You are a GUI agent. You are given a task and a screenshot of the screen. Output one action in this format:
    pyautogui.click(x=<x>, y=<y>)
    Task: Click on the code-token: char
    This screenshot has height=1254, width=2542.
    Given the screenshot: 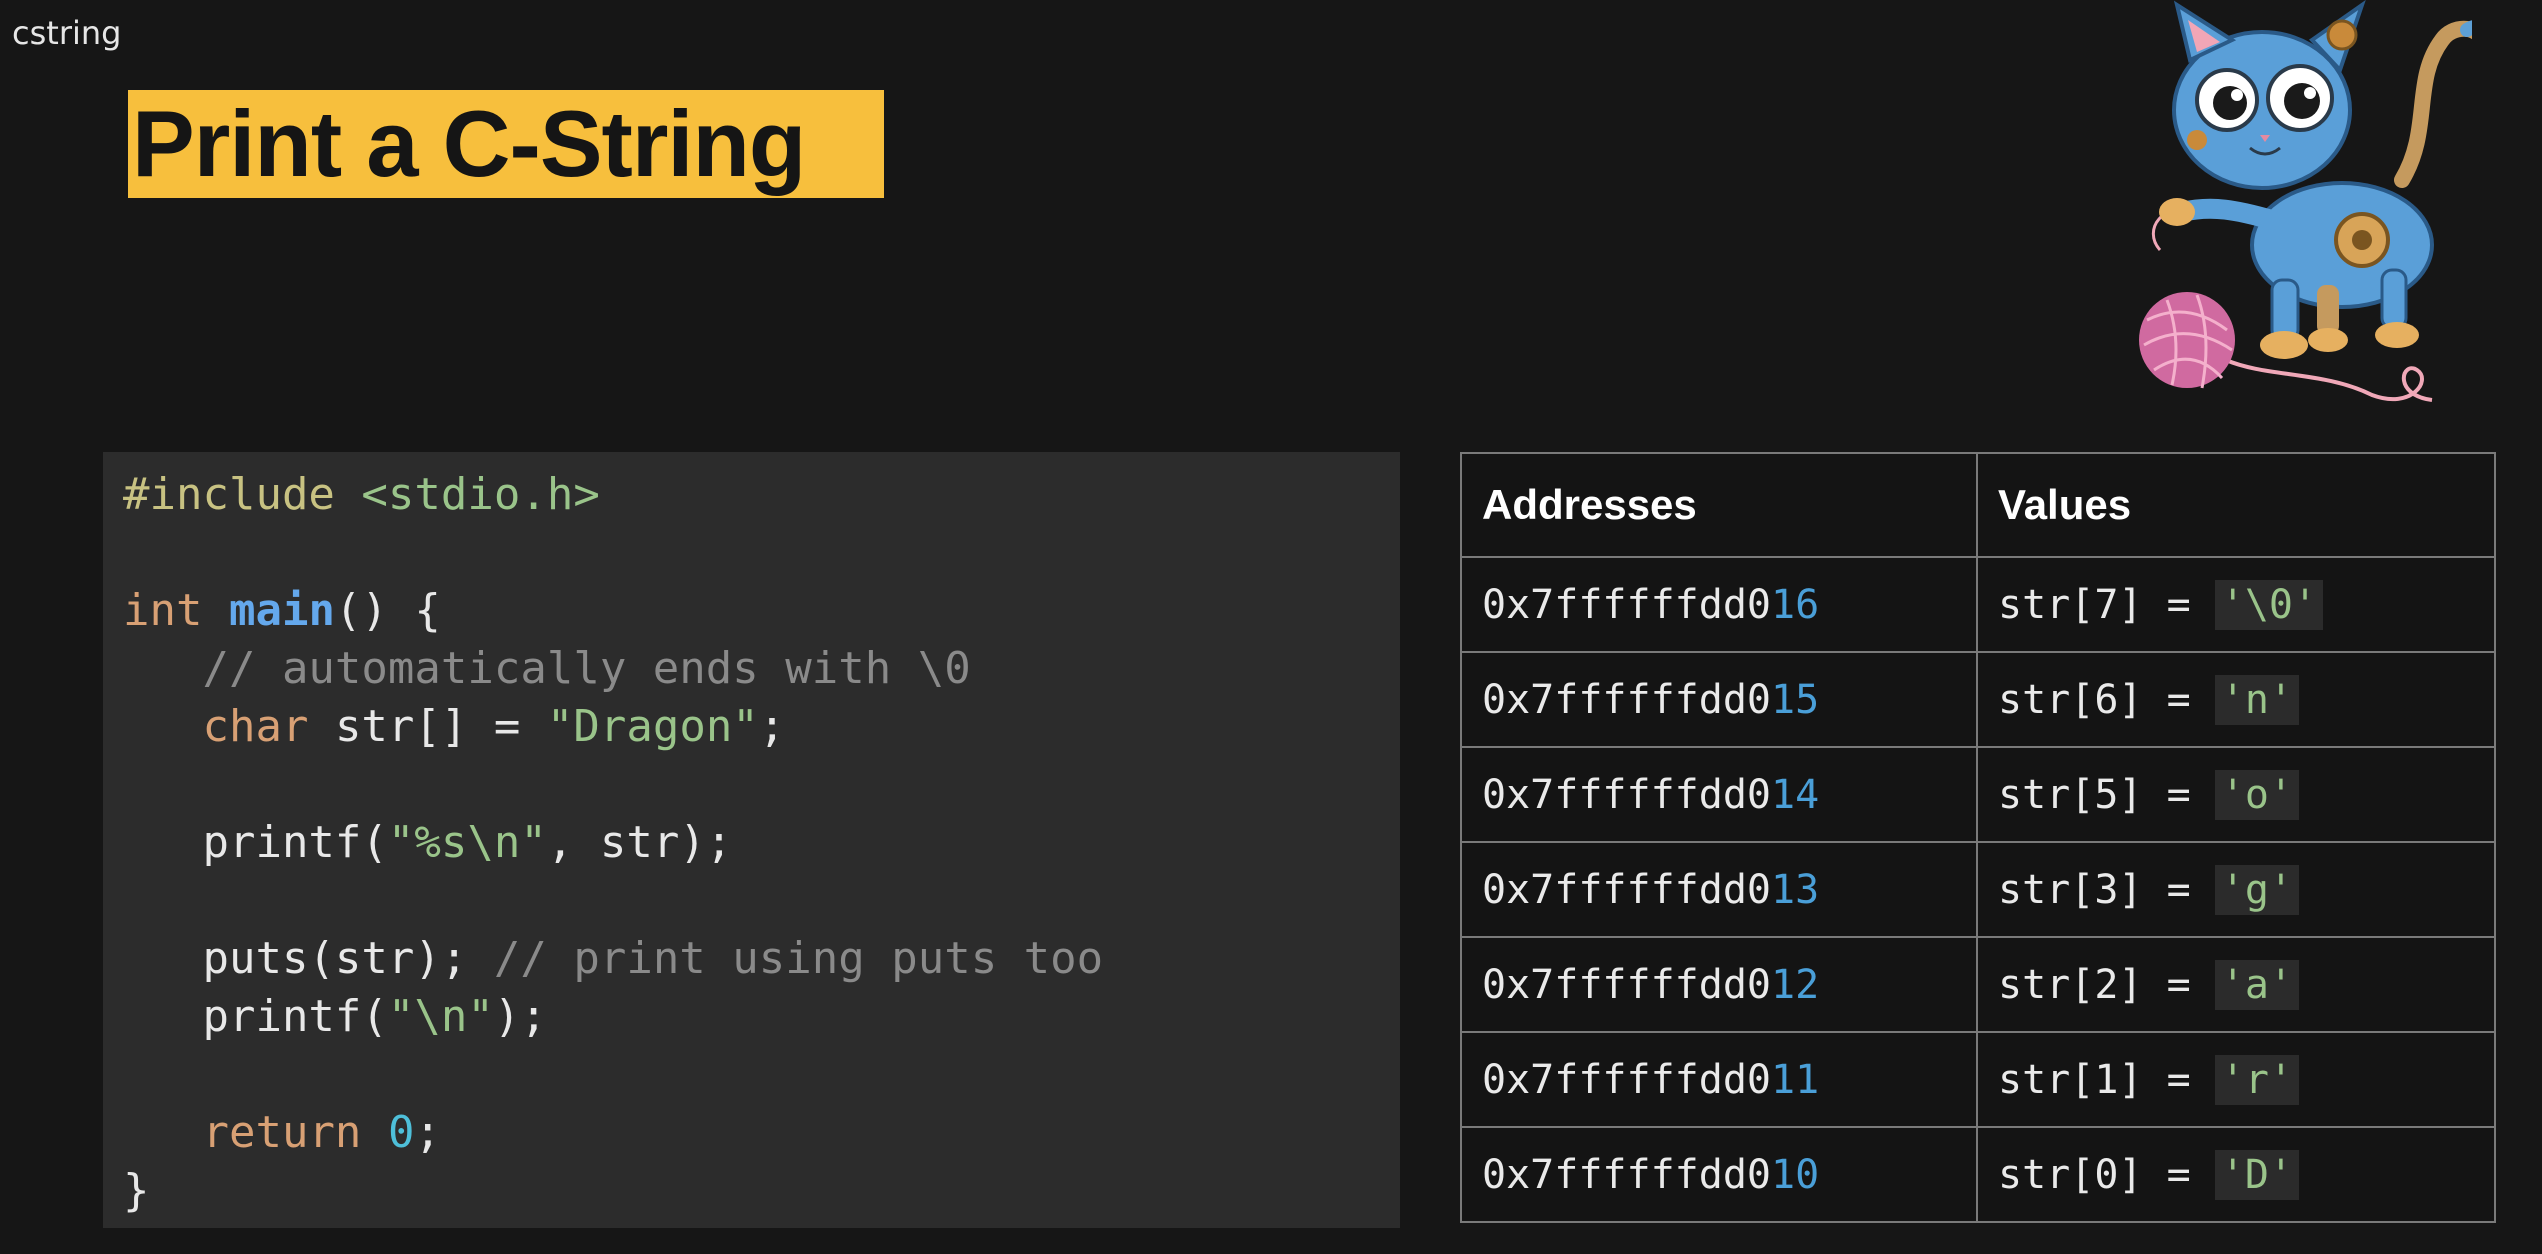 What is the action you would take?
    pyautogui.click(x=255, y=726)
    